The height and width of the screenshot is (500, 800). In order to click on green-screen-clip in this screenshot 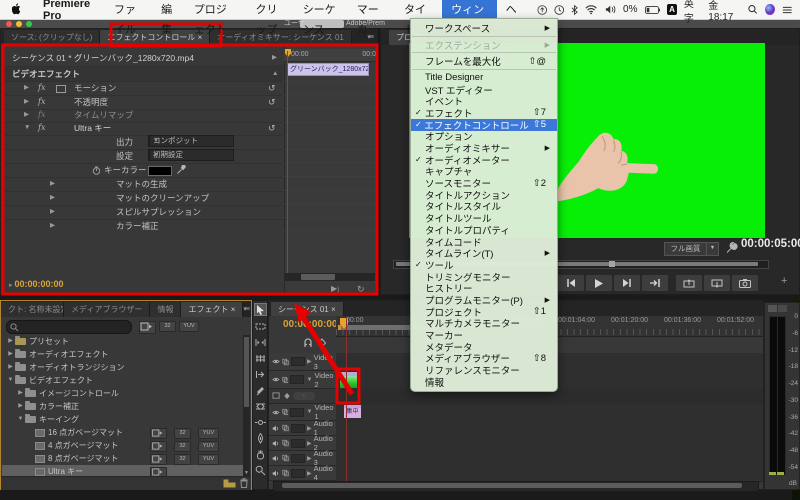, I will do `click(348, 380)`.